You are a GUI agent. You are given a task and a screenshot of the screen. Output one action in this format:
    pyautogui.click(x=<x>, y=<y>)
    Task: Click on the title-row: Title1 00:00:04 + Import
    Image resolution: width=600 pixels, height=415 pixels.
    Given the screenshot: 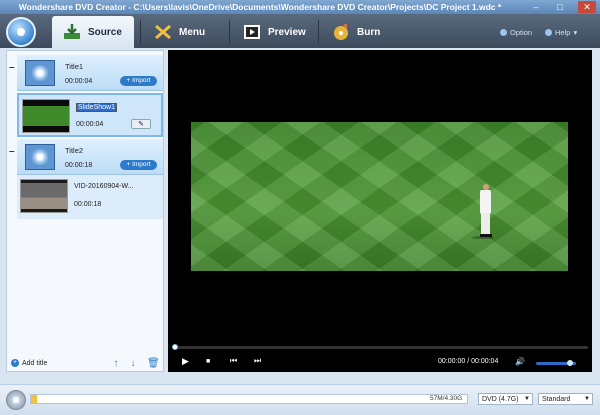 What is the action you would take?
    pyautogui.click(x=90, y=73)
    